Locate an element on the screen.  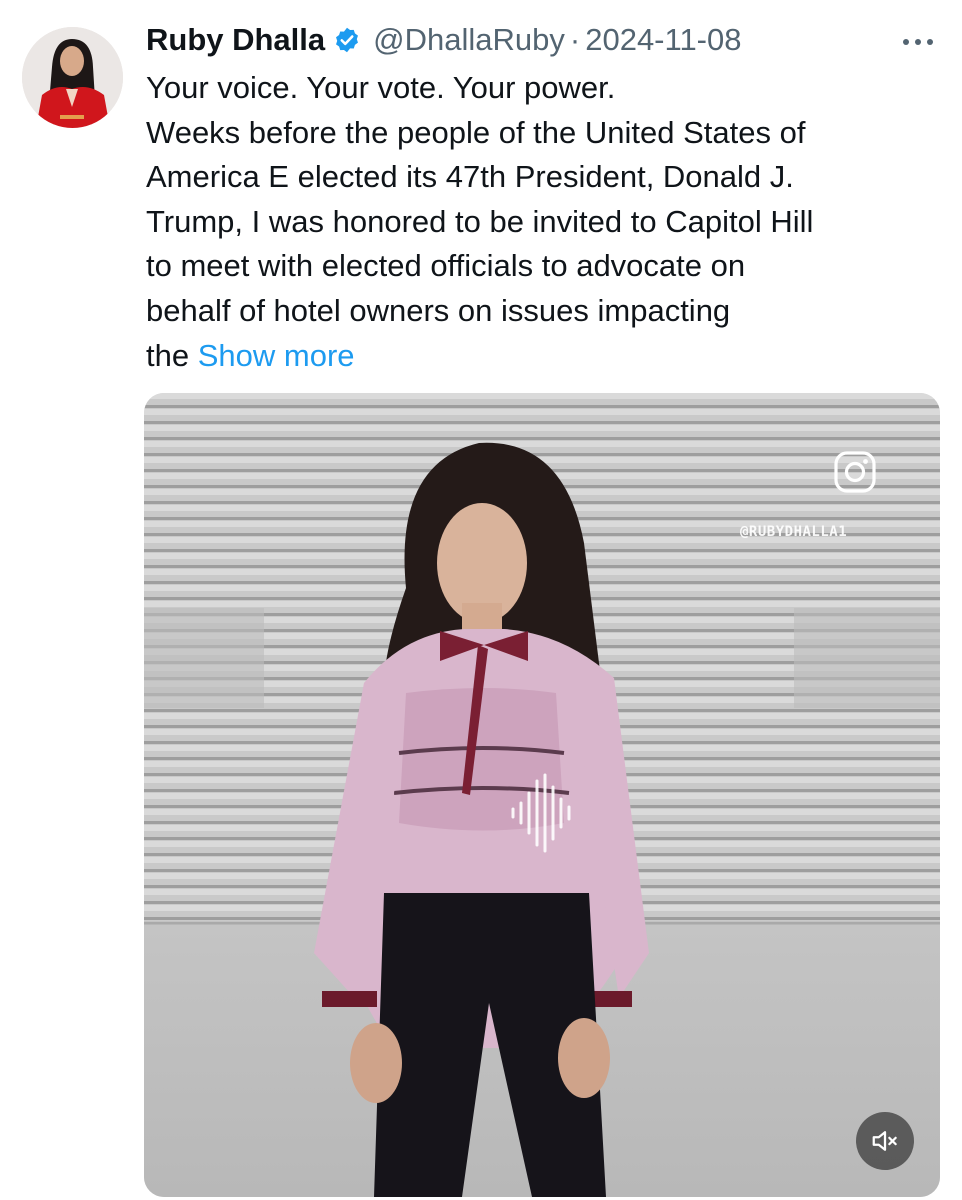
author-avatar is located at coordinates (72, 77).